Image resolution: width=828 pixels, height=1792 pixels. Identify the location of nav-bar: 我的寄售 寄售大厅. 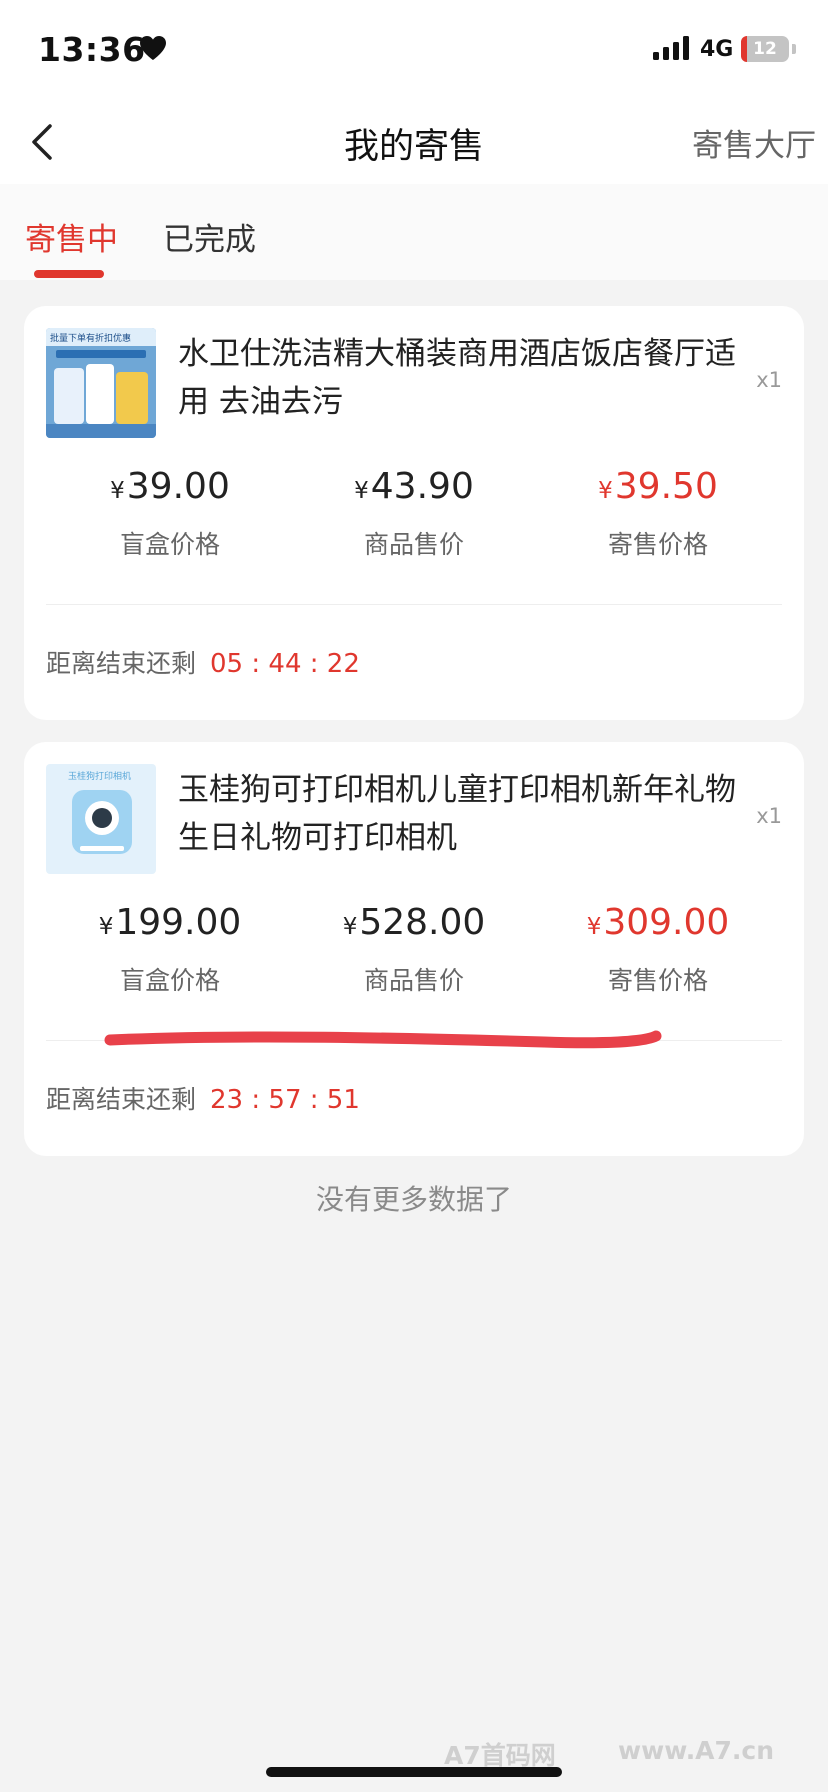
(414, 142).